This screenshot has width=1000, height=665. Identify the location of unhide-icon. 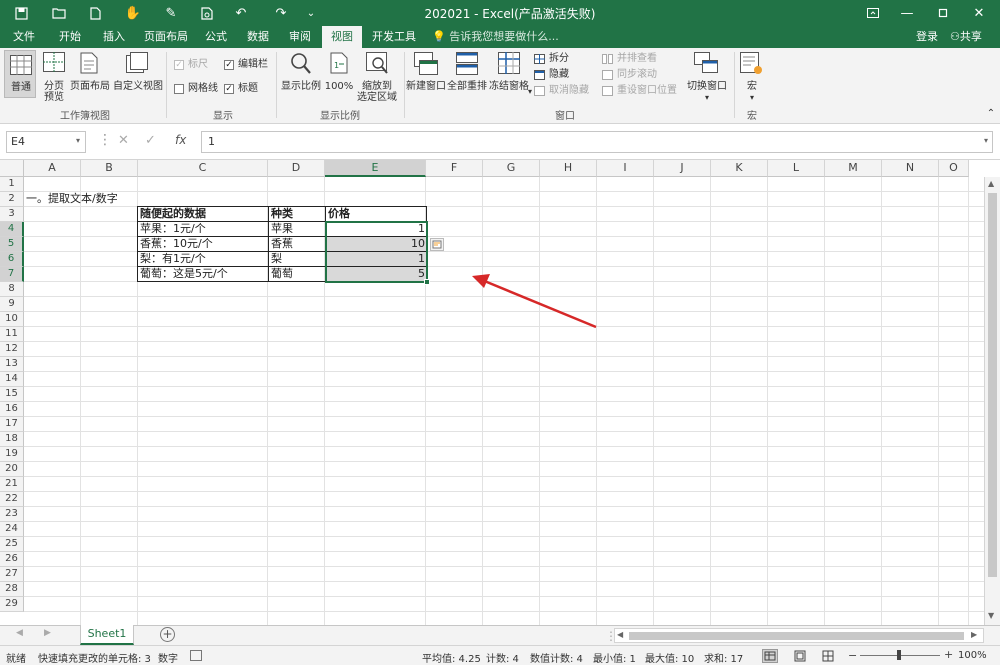
(539, 92).